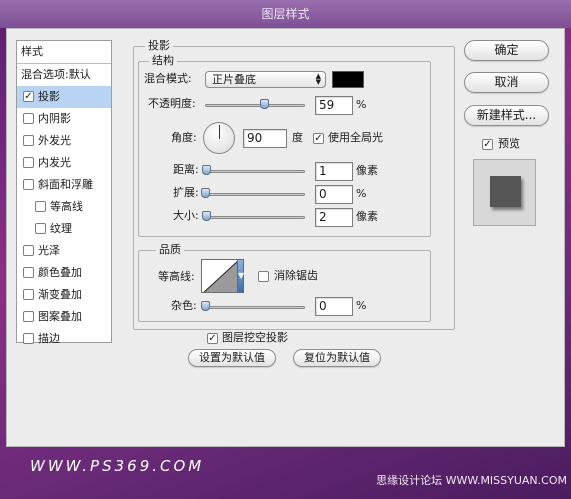  I want to click on opacity-unit: %, so click(361, 104).